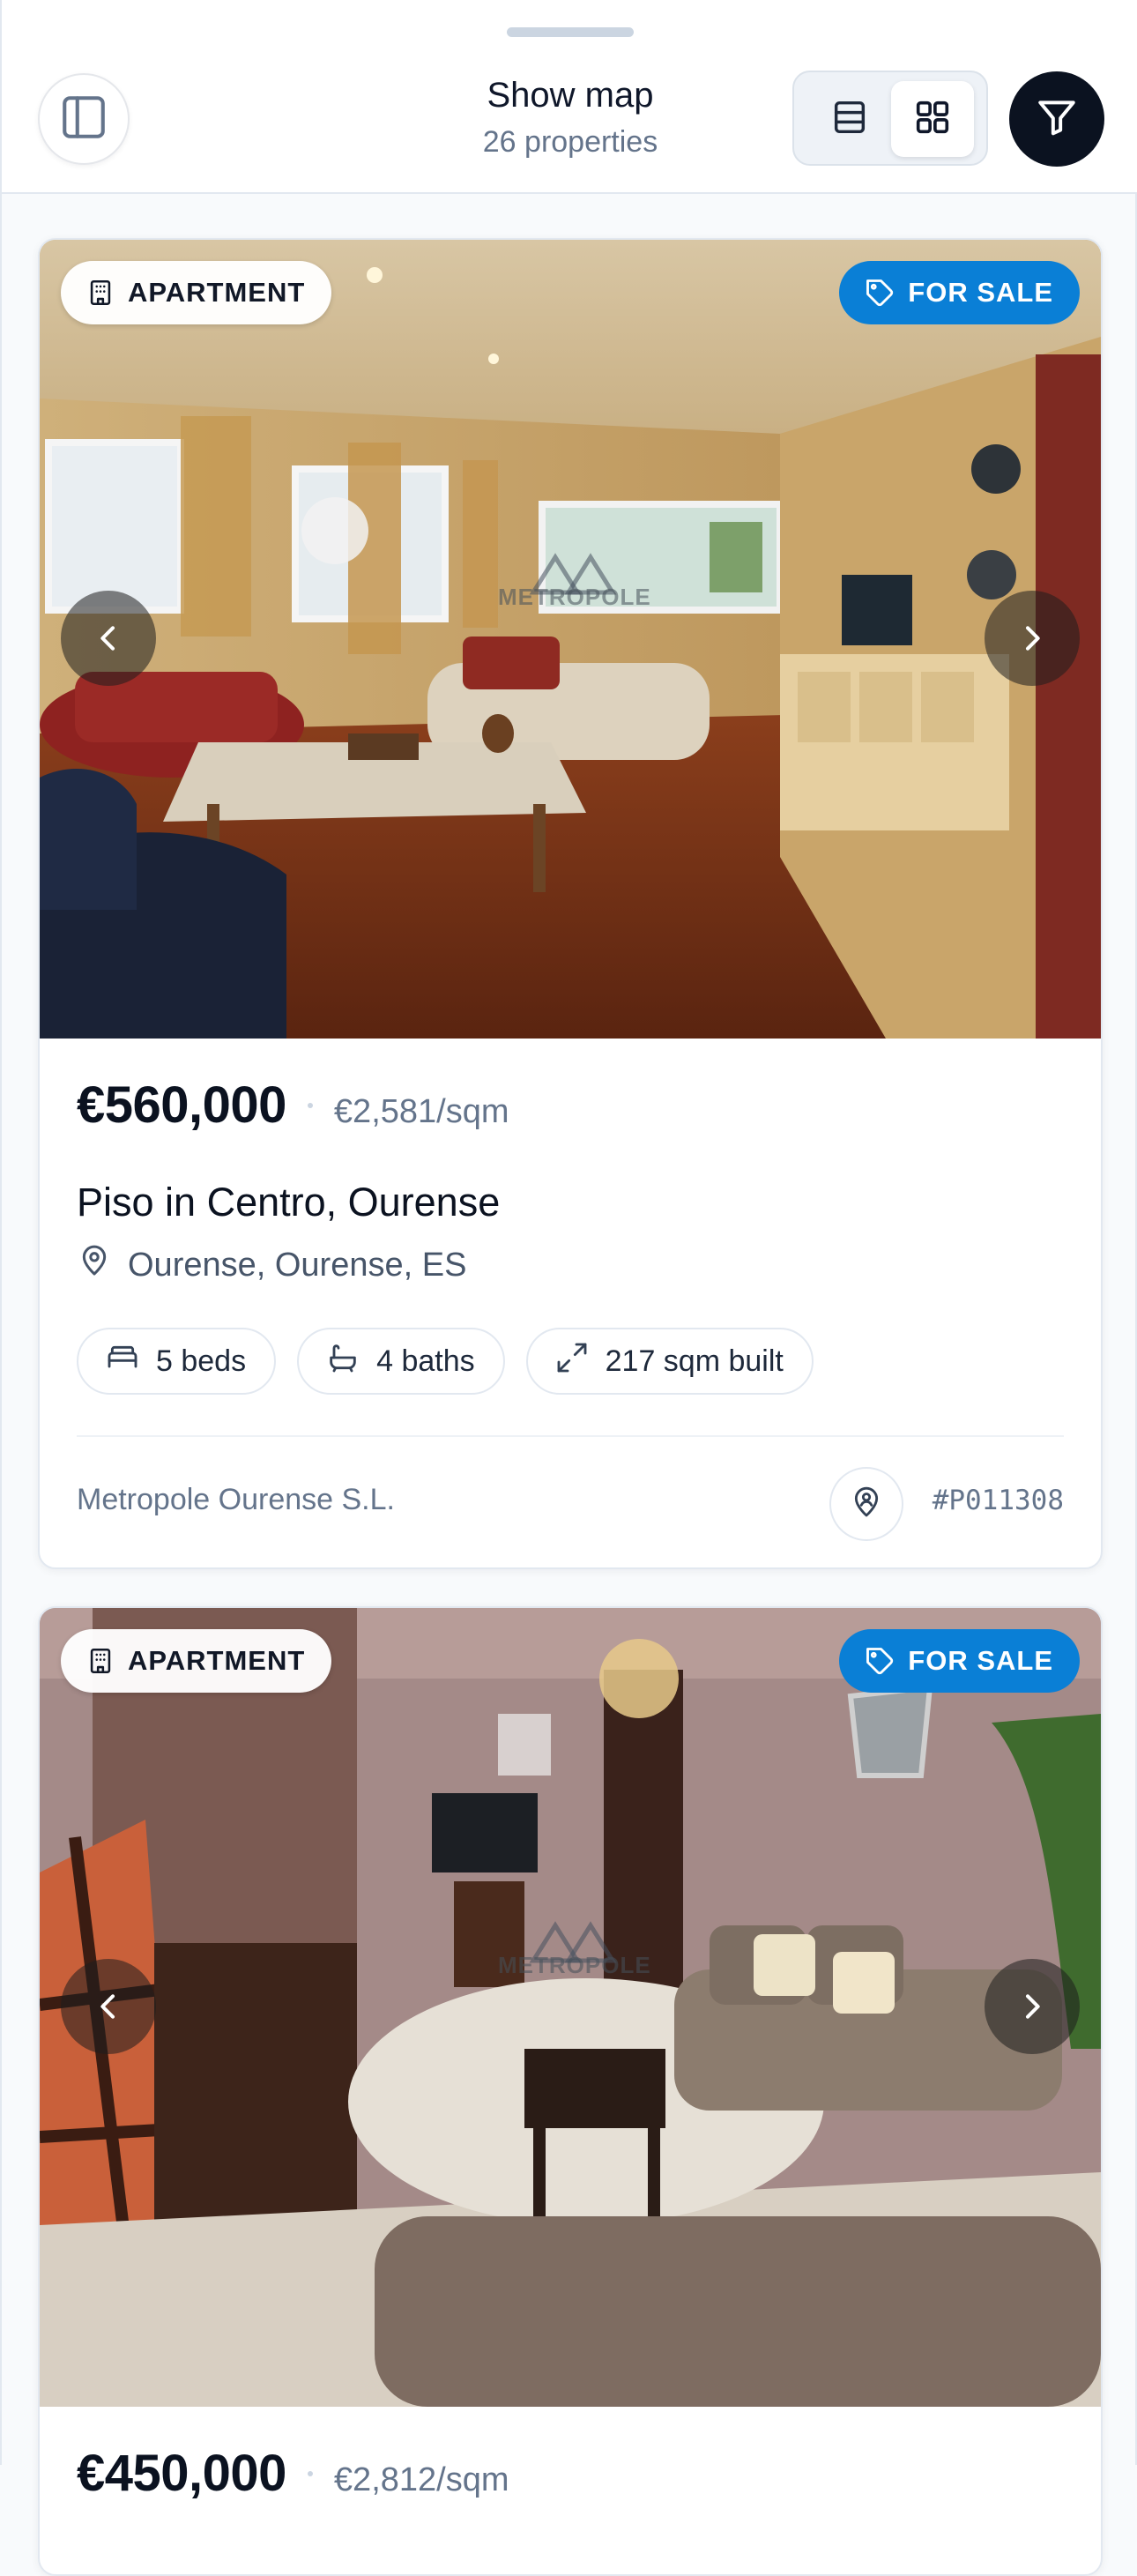 The width and height of the screenshot is (1137, 2576). I want to click on location-text: Ourense, Ourense, ES, so click(297, 1265).